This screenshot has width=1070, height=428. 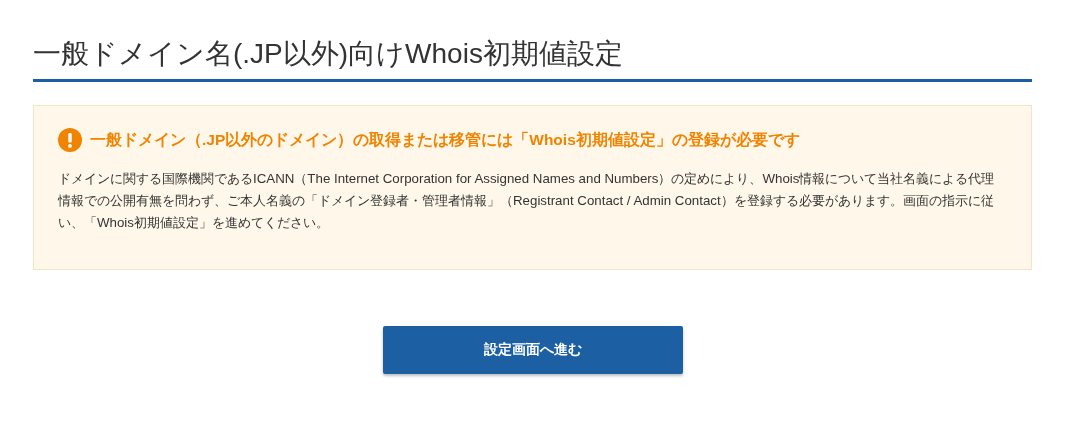 What do you see at coordinates (70, 140) in the screenshot?
I see `warning-icon` at bounding box center [70, 140].